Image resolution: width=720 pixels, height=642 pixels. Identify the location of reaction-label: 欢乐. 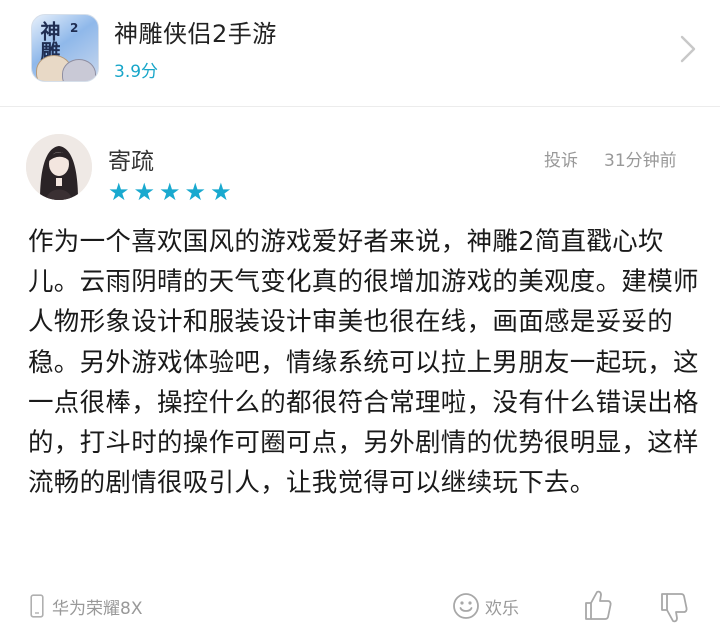
(502, 606).